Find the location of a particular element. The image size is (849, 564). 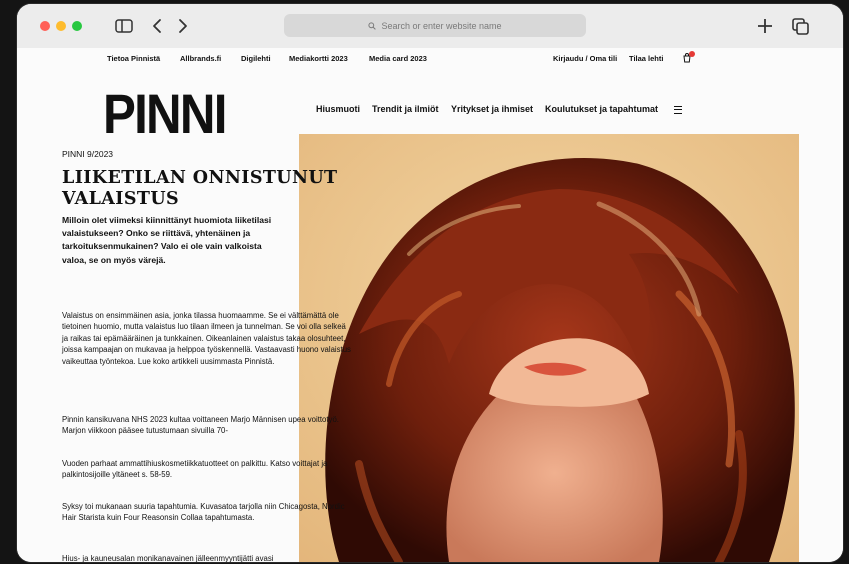

search-icon is located at coordinates (372, 25).